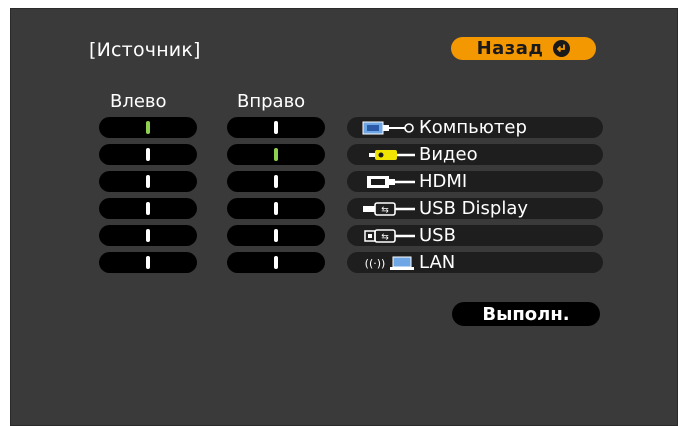 This screenshot has height=426, width=678. What do you see at coordinates (437, 262) in the screenshot?
I see `source-label: LAN` at bounding box center [437, 262].